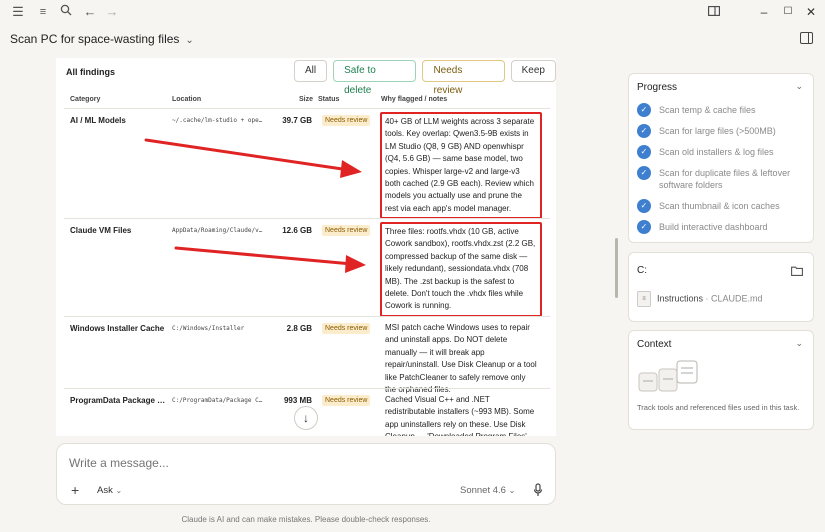 Image resolution: width=825 pixels, height=532 pixels. Describe the element at coordinates (657, 87) in the screenshot. I see `progress-title: Progress` at that location.